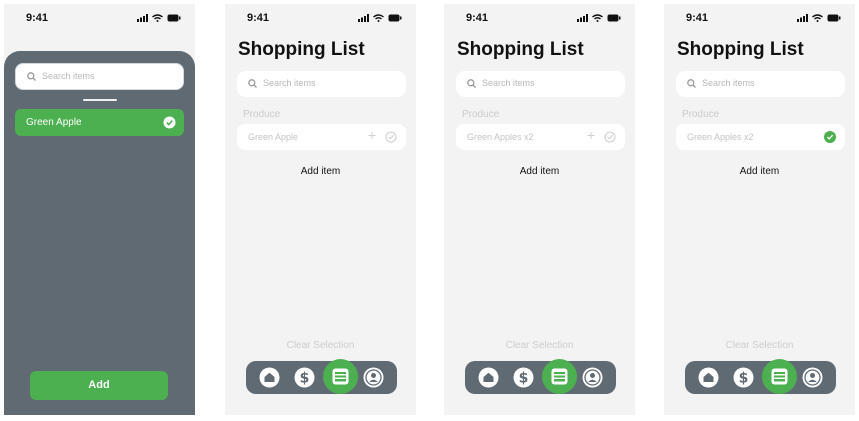 The image size is (859, 421). I want to click on check-circle-icon, so click(169, 122).